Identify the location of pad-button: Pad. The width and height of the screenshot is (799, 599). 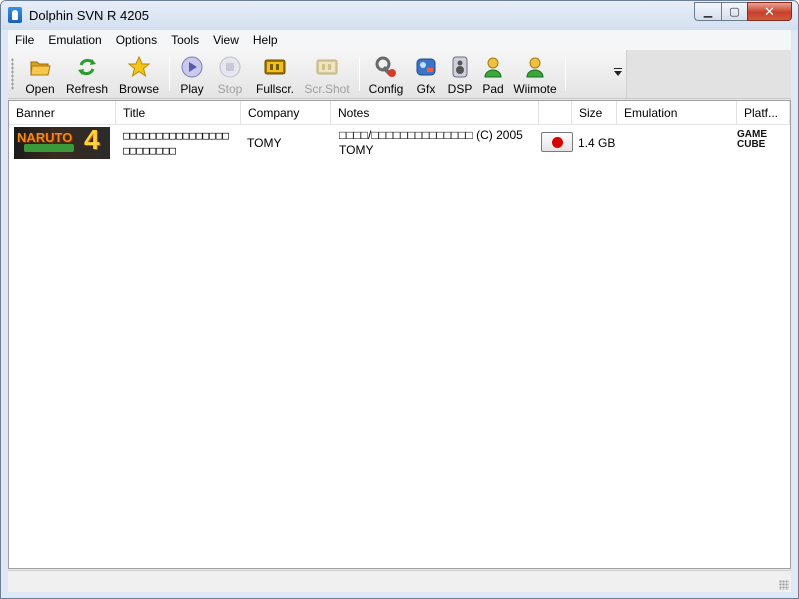
(493, 75).